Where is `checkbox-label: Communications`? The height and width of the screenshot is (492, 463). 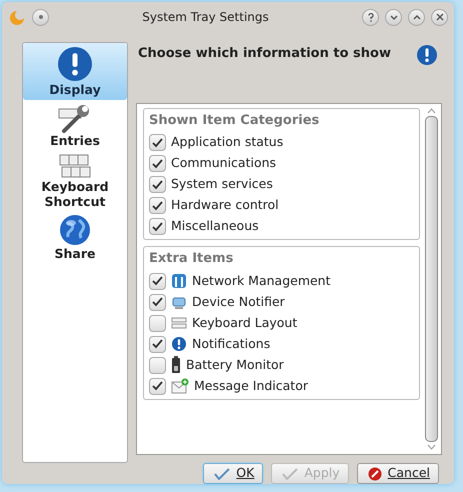
checkbox-label: Communications is located at coordinates (223, 163).